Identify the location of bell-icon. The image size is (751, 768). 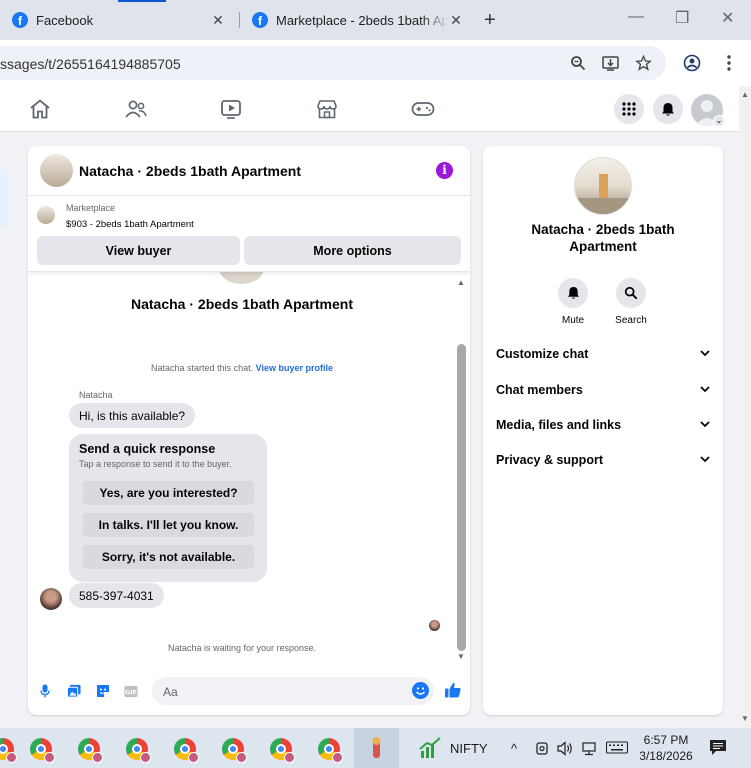
(668, 109).